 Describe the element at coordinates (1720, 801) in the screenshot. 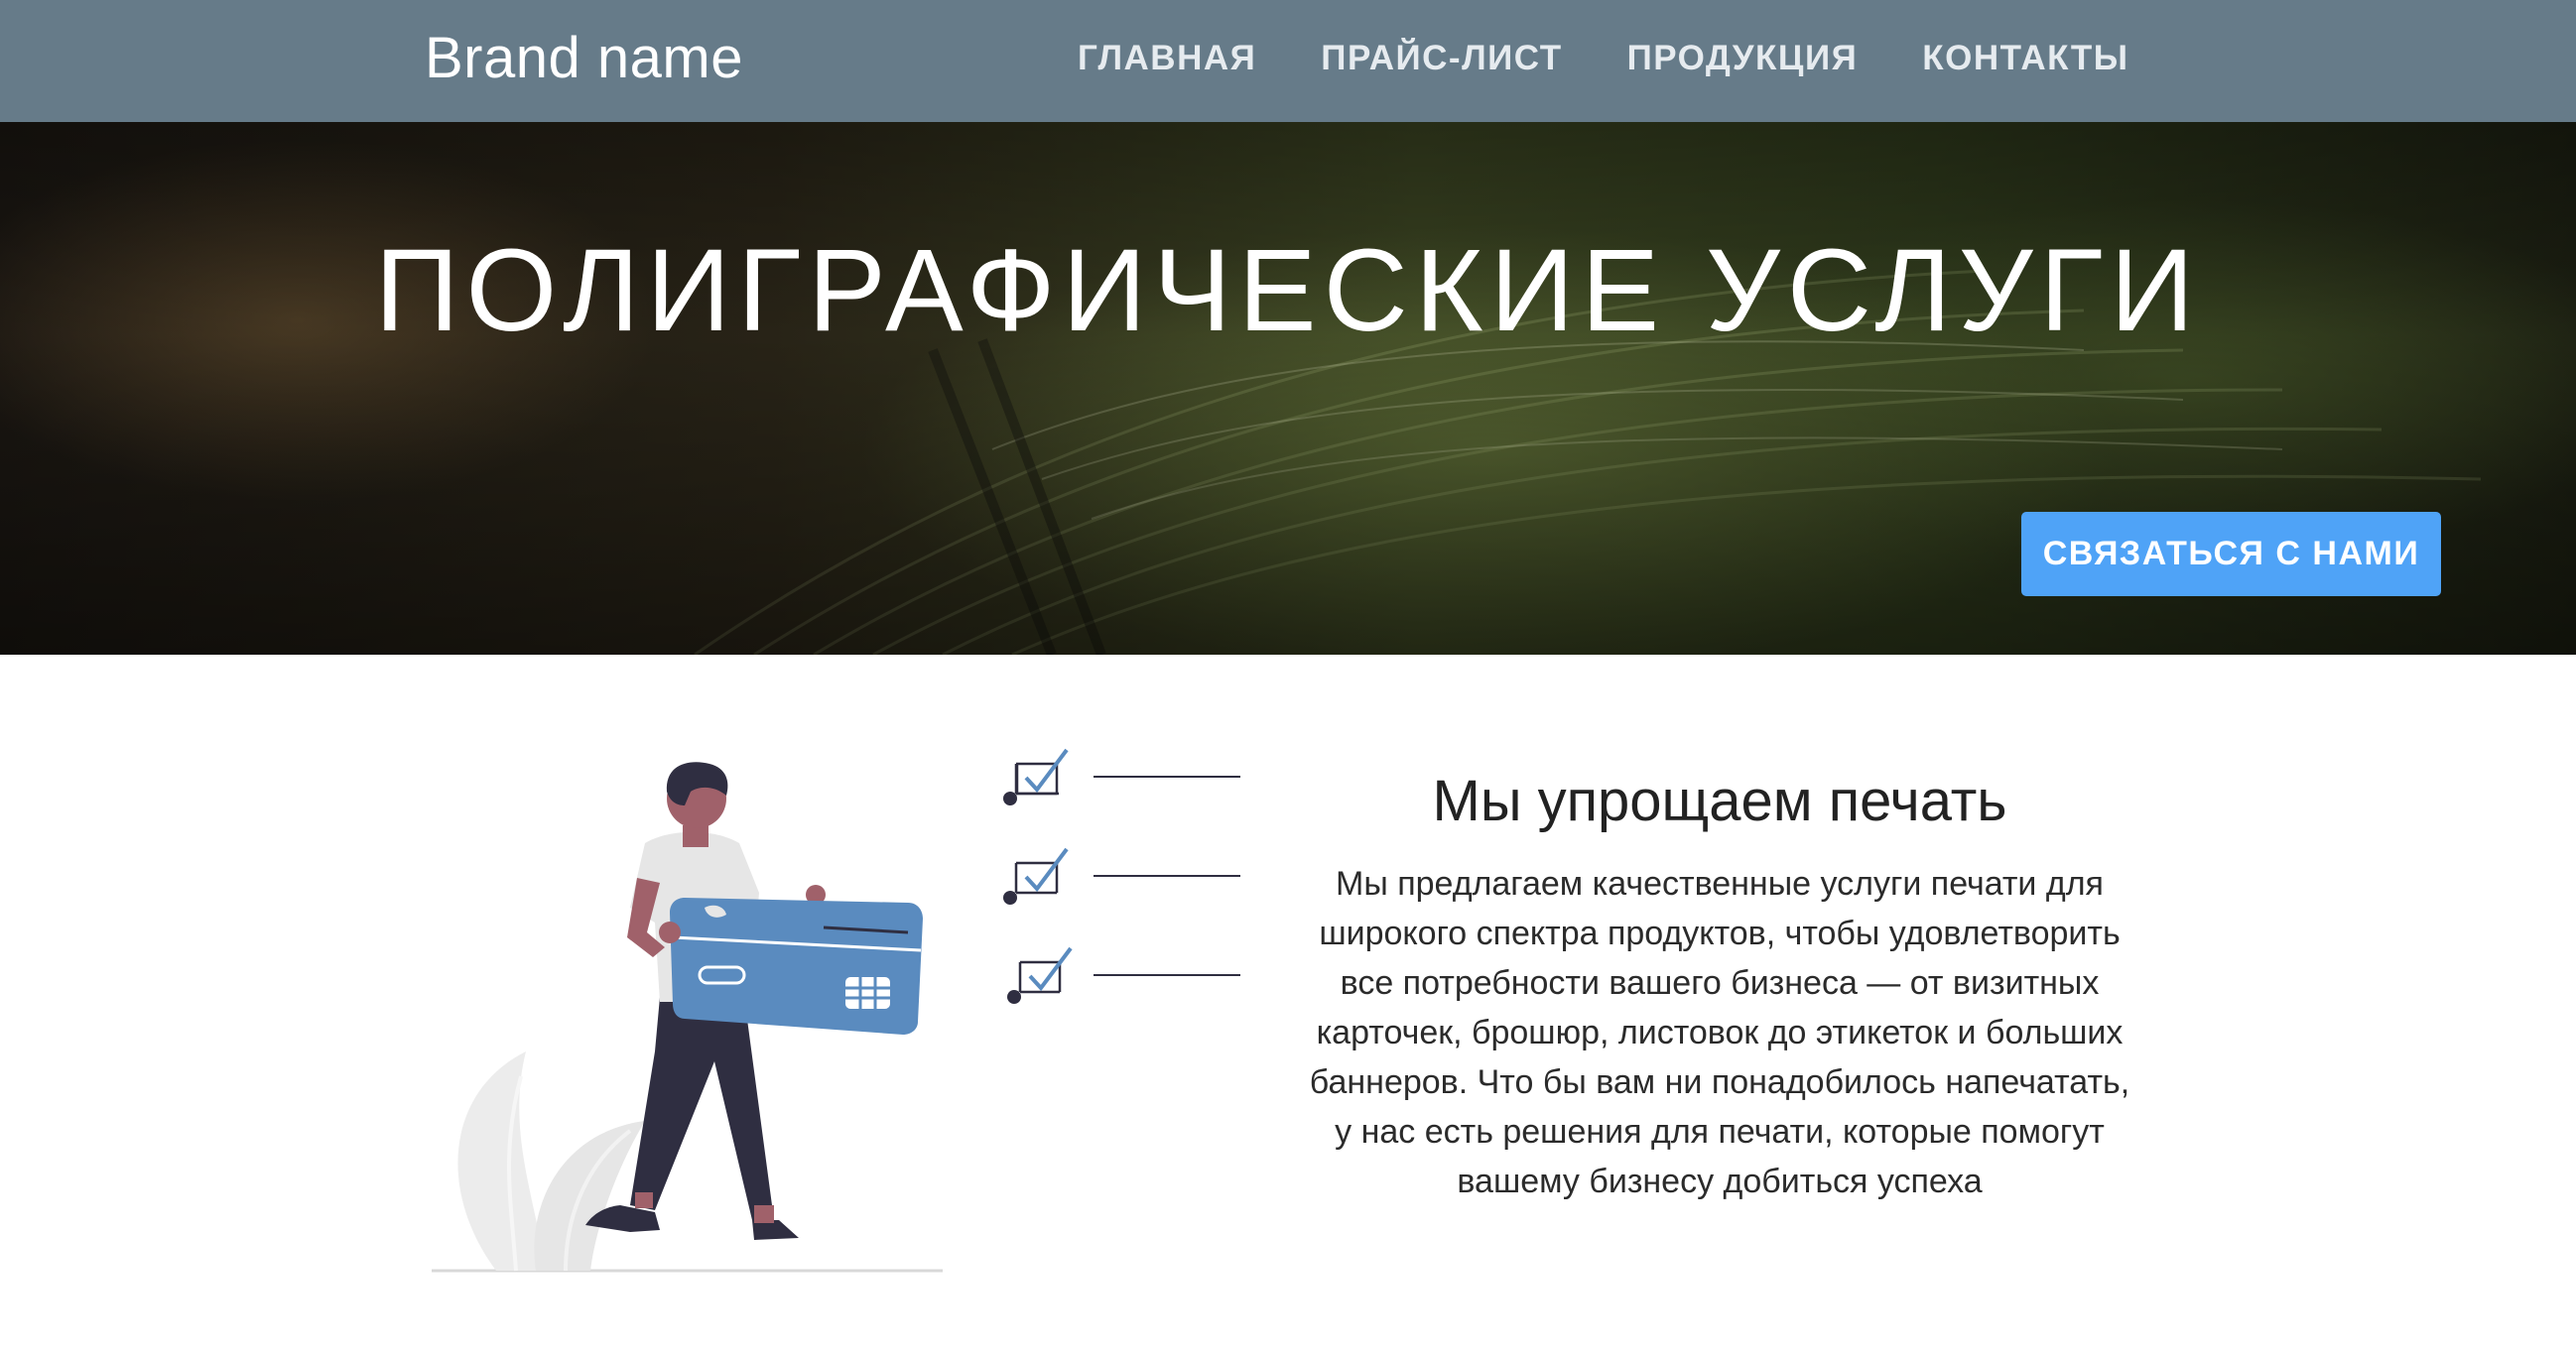

I see `section-title: Мы упрощаем печать` at that location.